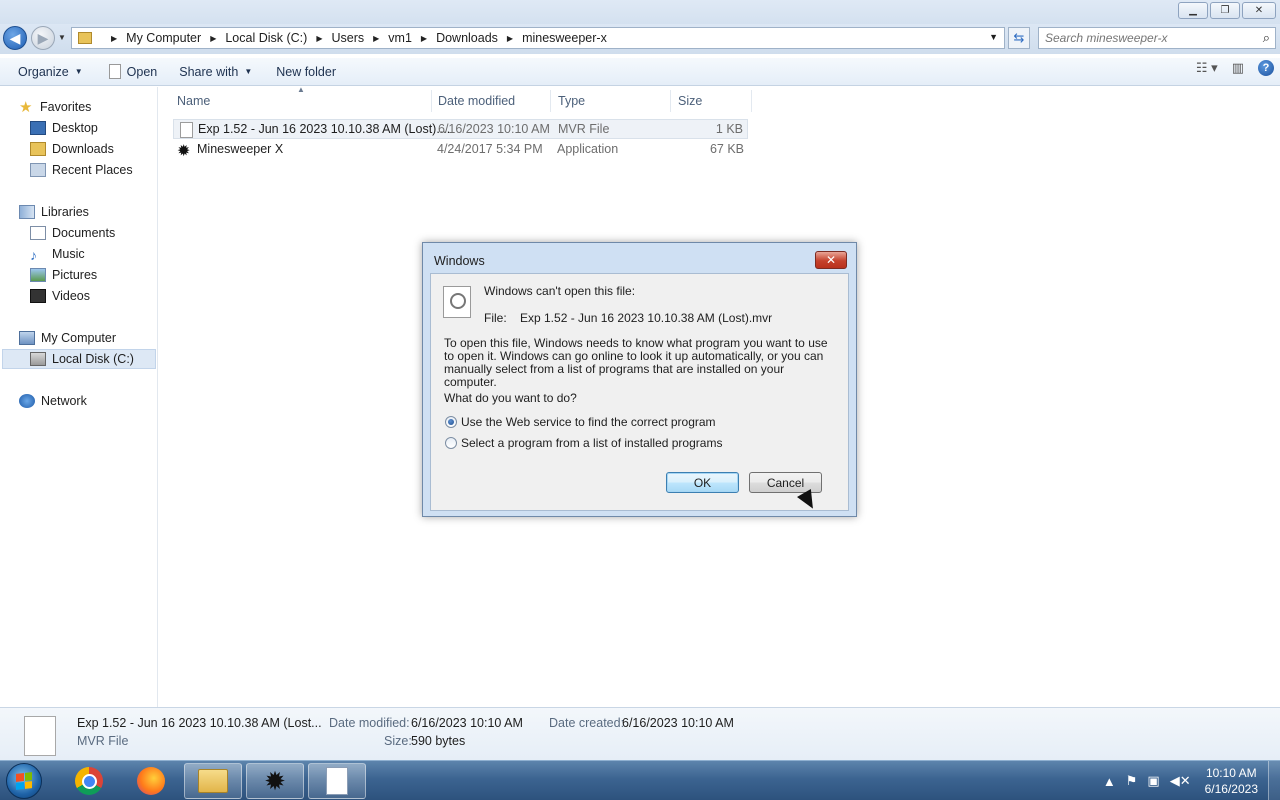  What do you see at coordinates (1266, 38) in the screenshot?
I see `search-icon: ⌕` at bounding box center [1266, 38].